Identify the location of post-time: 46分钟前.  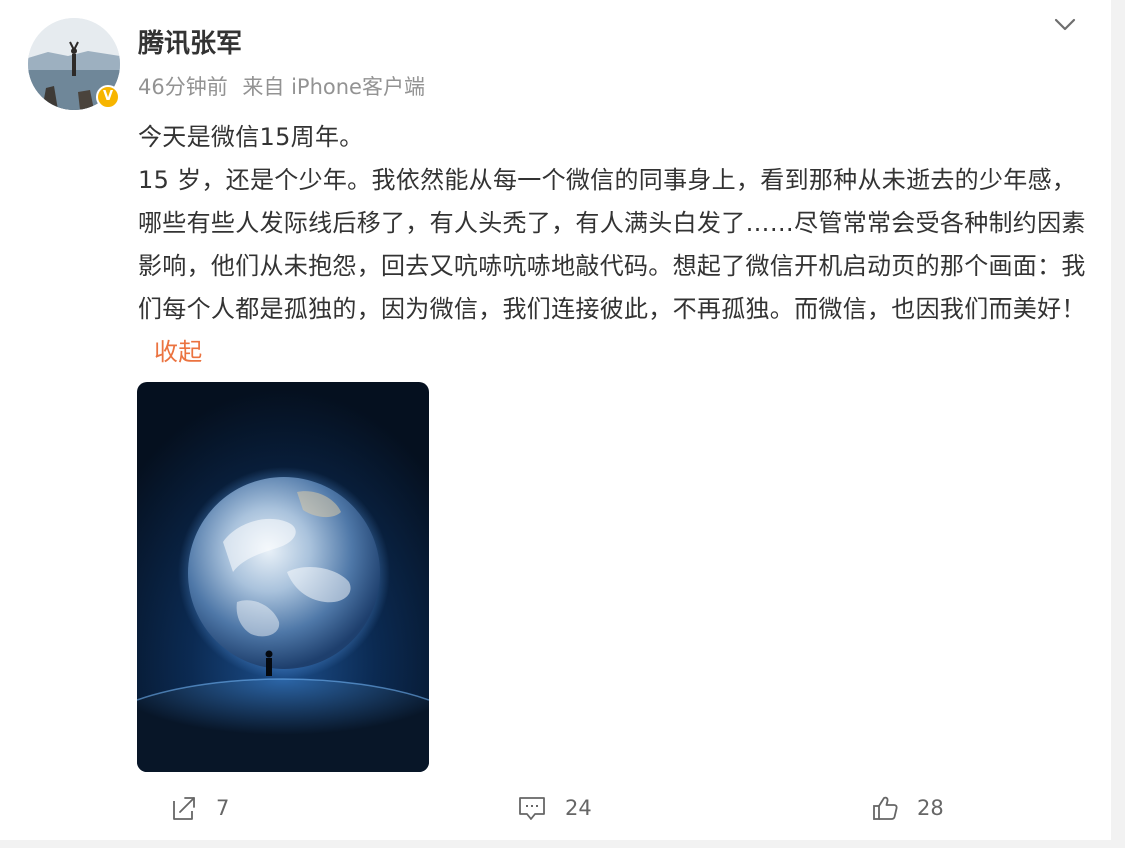
(183, 87).